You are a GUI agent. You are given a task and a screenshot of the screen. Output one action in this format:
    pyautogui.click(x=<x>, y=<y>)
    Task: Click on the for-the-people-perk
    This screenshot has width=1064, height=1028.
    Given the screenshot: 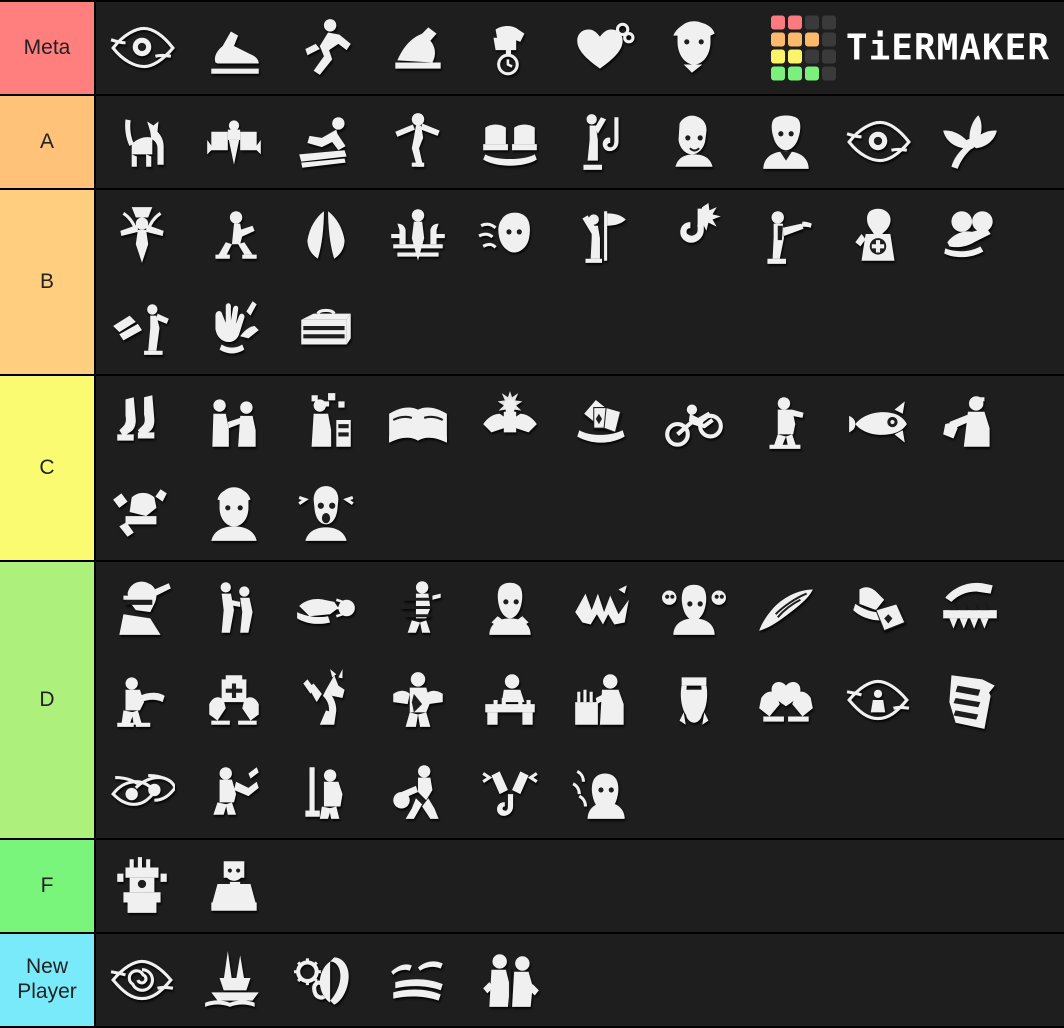 What is the action you would take?
    pyautogui.click(x=878, y=236)
    